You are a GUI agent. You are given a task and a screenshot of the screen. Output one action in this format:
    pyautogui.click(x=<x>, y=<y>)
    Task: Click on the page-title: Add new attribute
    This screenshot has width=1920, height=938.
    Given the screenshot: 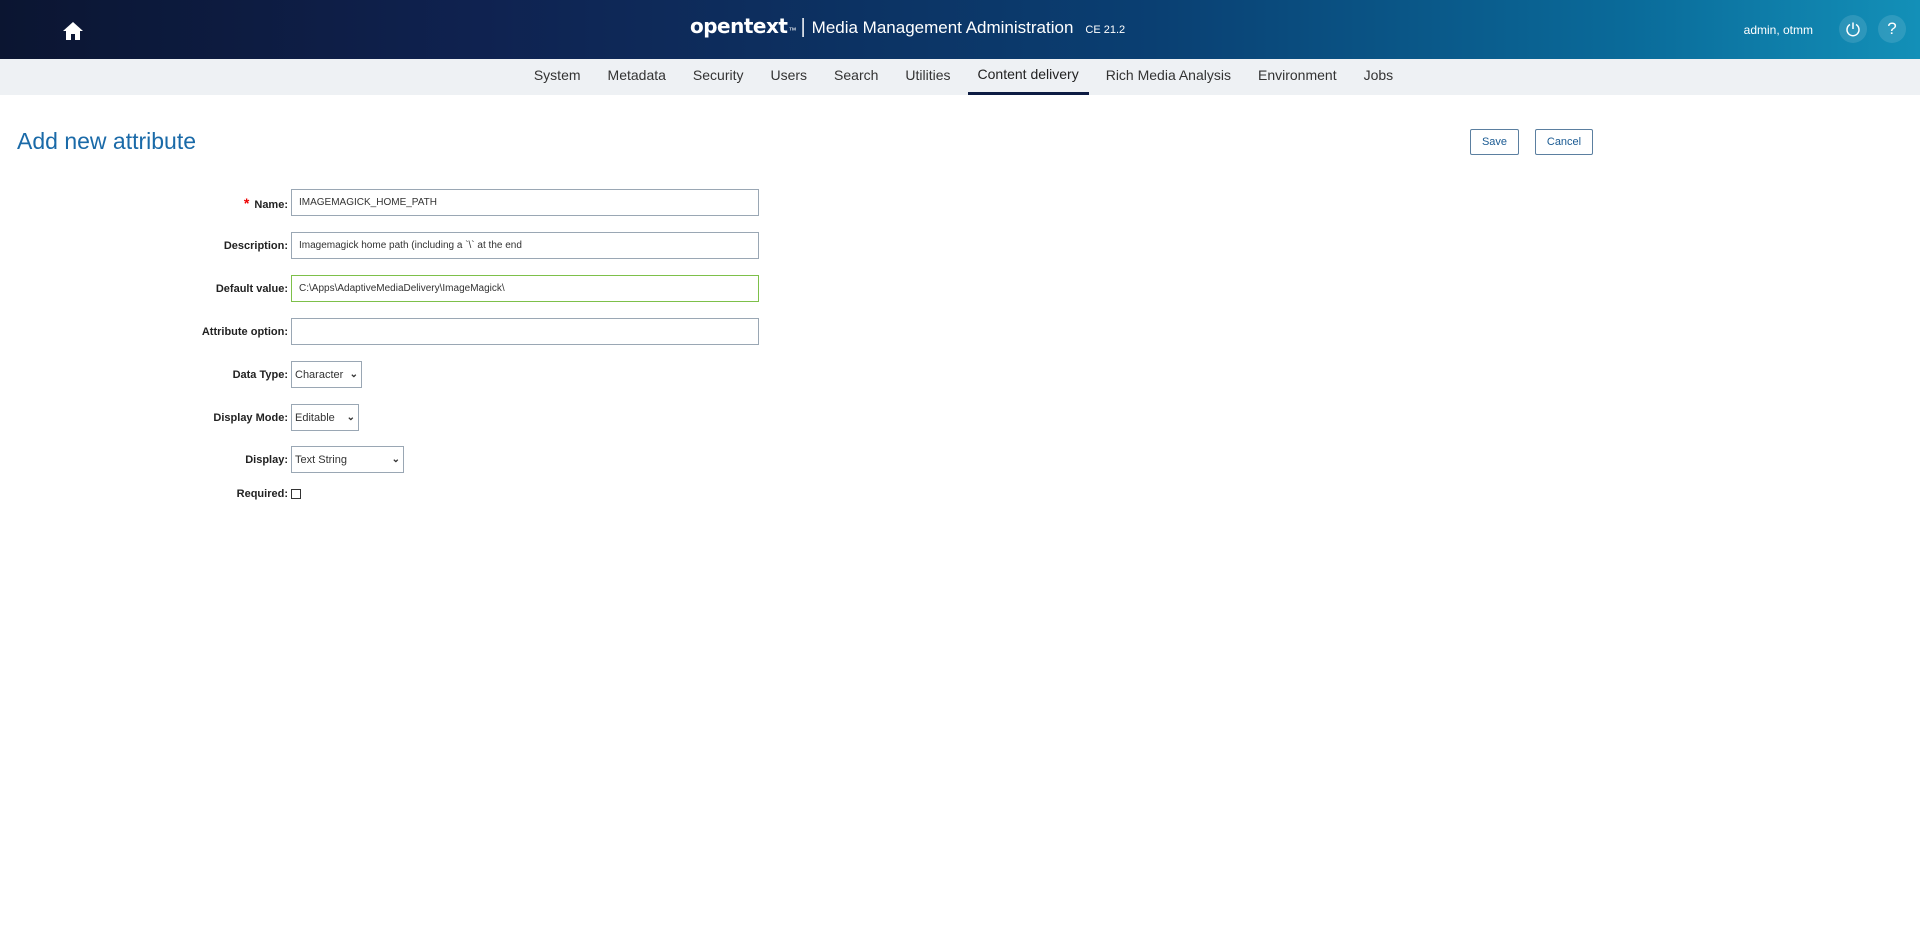 What is the action you would take?
    pyautogui.click(x=107, y=141)
    